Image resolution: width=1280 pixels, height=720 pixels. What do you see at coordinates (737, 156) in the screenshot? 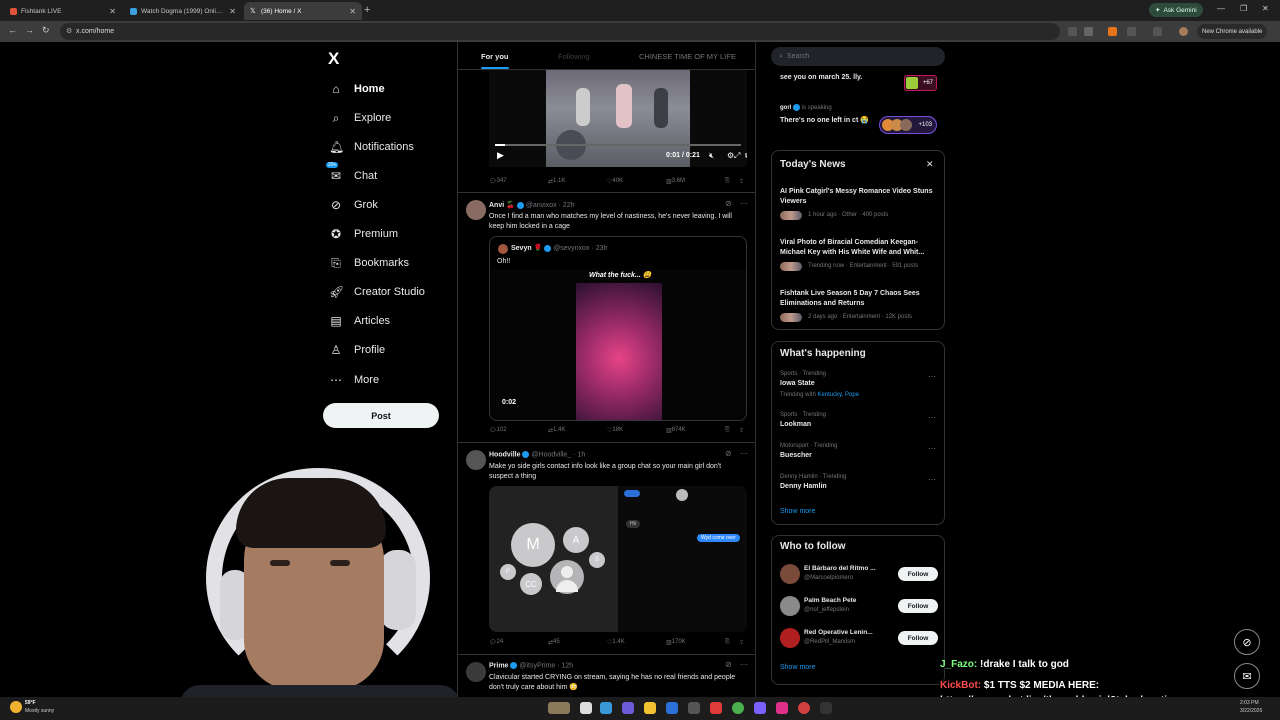
I see `fullscreen-icon: ⤢` at bounding box center [737, 156].